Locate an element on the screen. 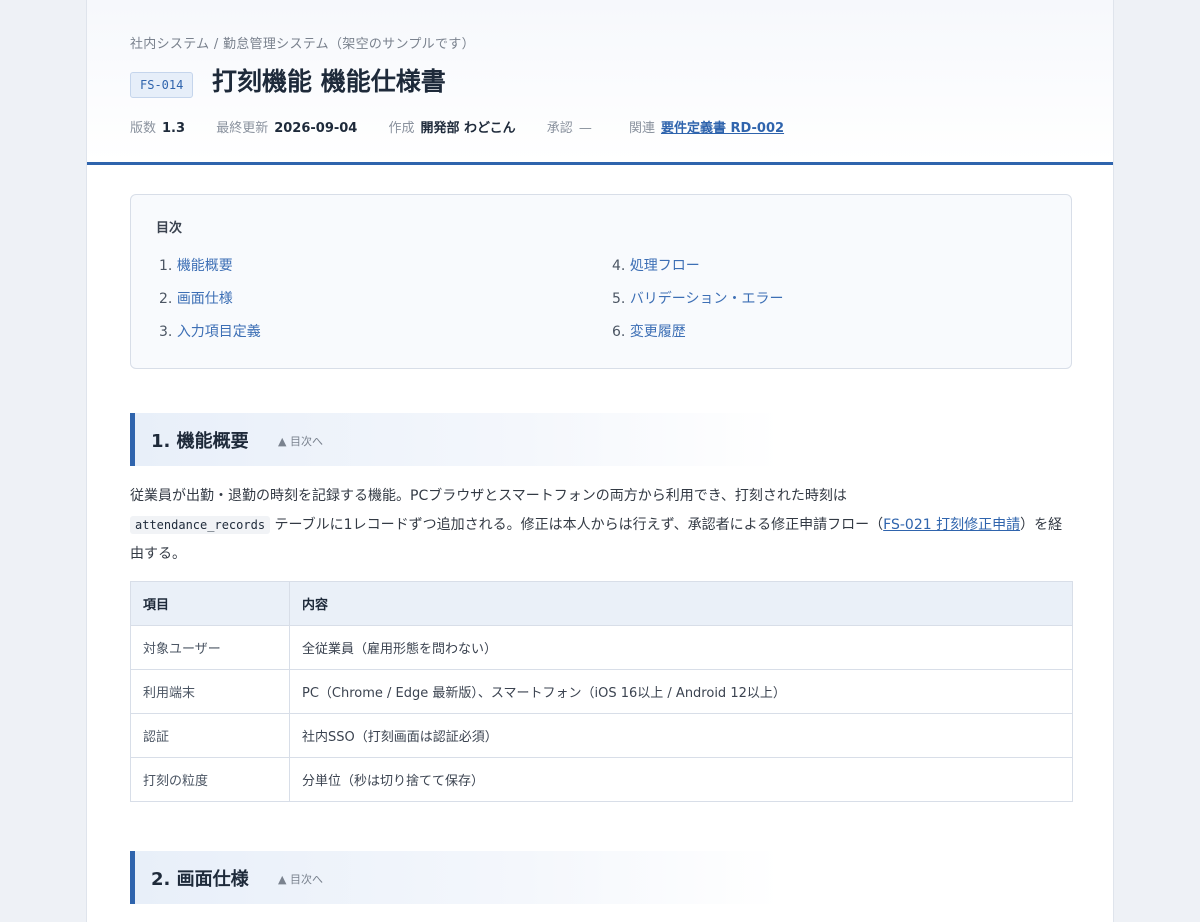 The height and width of the screenshot is (922, 1200). toc-item-6: 6. 変更履歴 is located at coordinates (649, 331).